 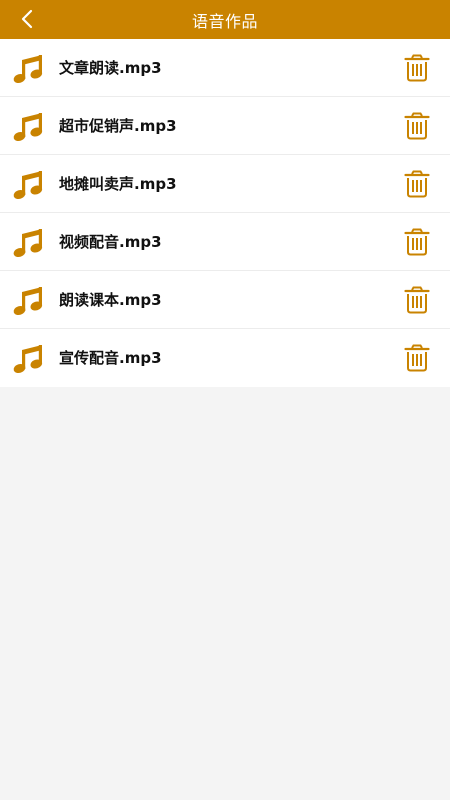 What do you see at coordinates (110, 300) in the screenshot?
I see `file-name: 朗读课本.mp3` at bounding box center [110, 300].